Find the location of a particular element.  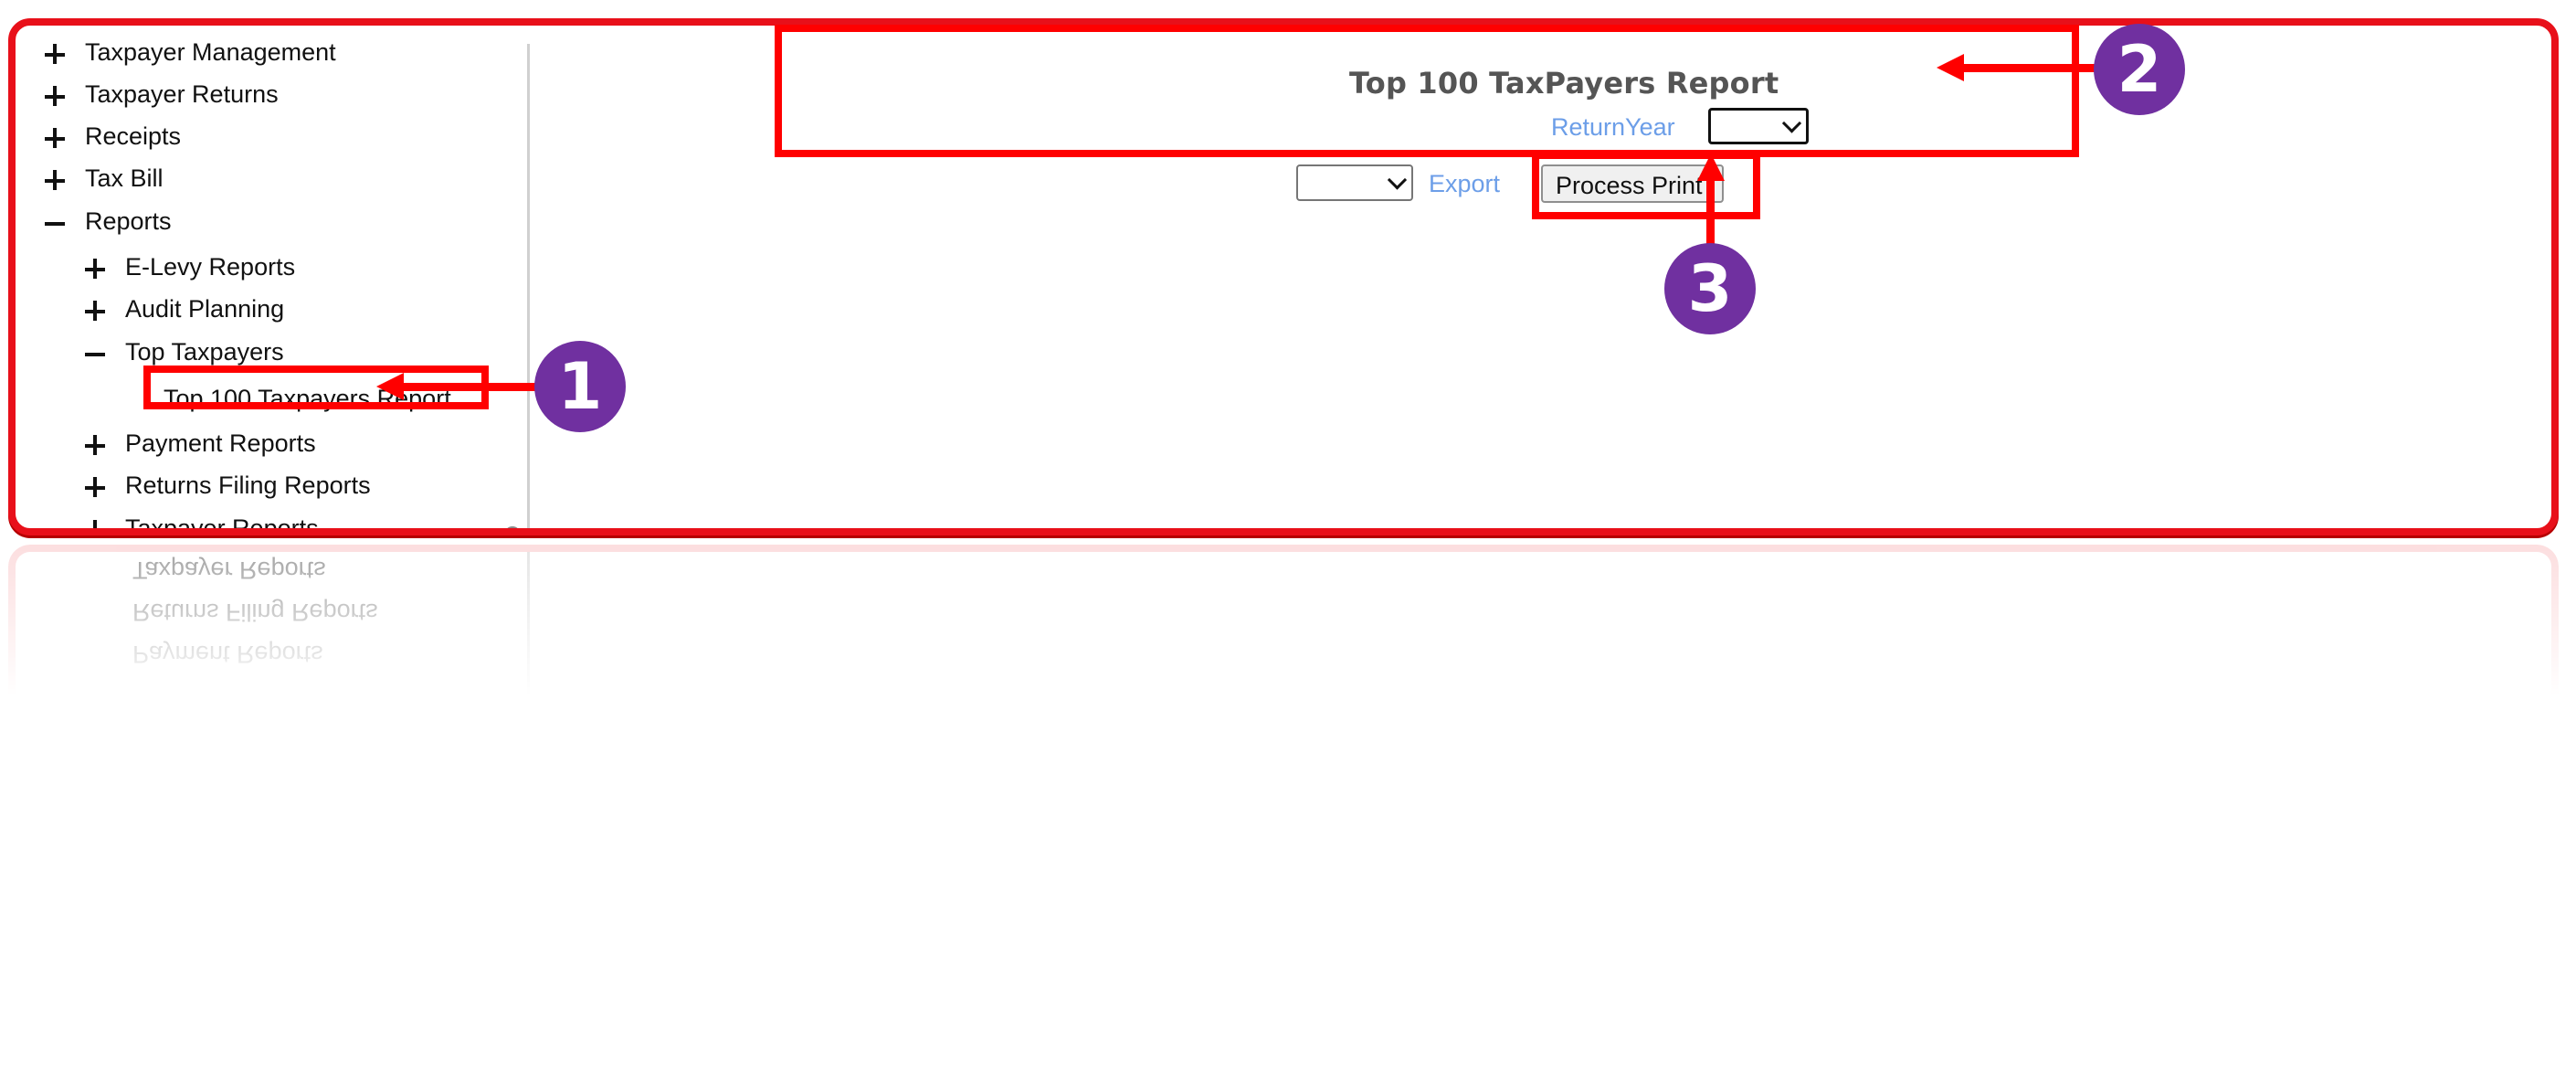

tree-item-receipts: Receipts is located at coordinates (133, 136).